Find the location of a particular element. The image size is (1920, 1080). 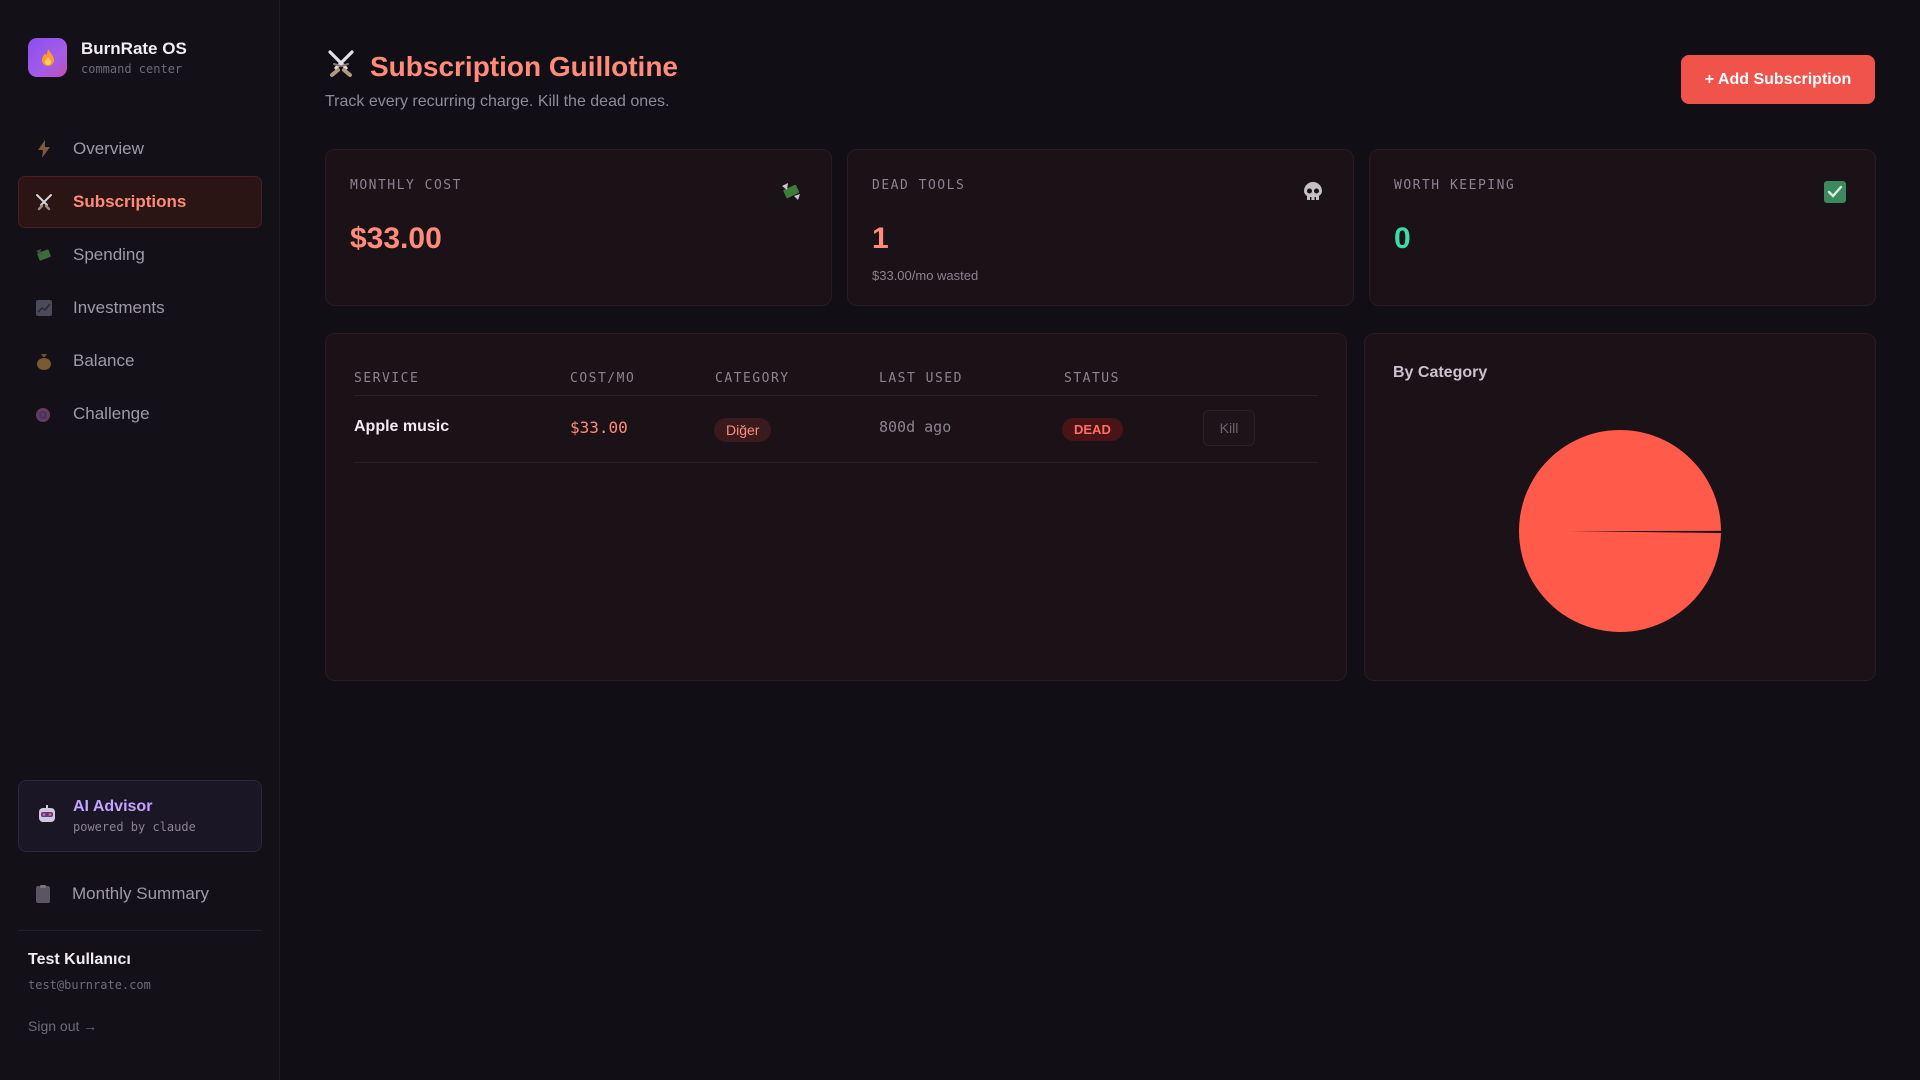

advisor-title: AI Advisor is located at coordinates (113, 806).